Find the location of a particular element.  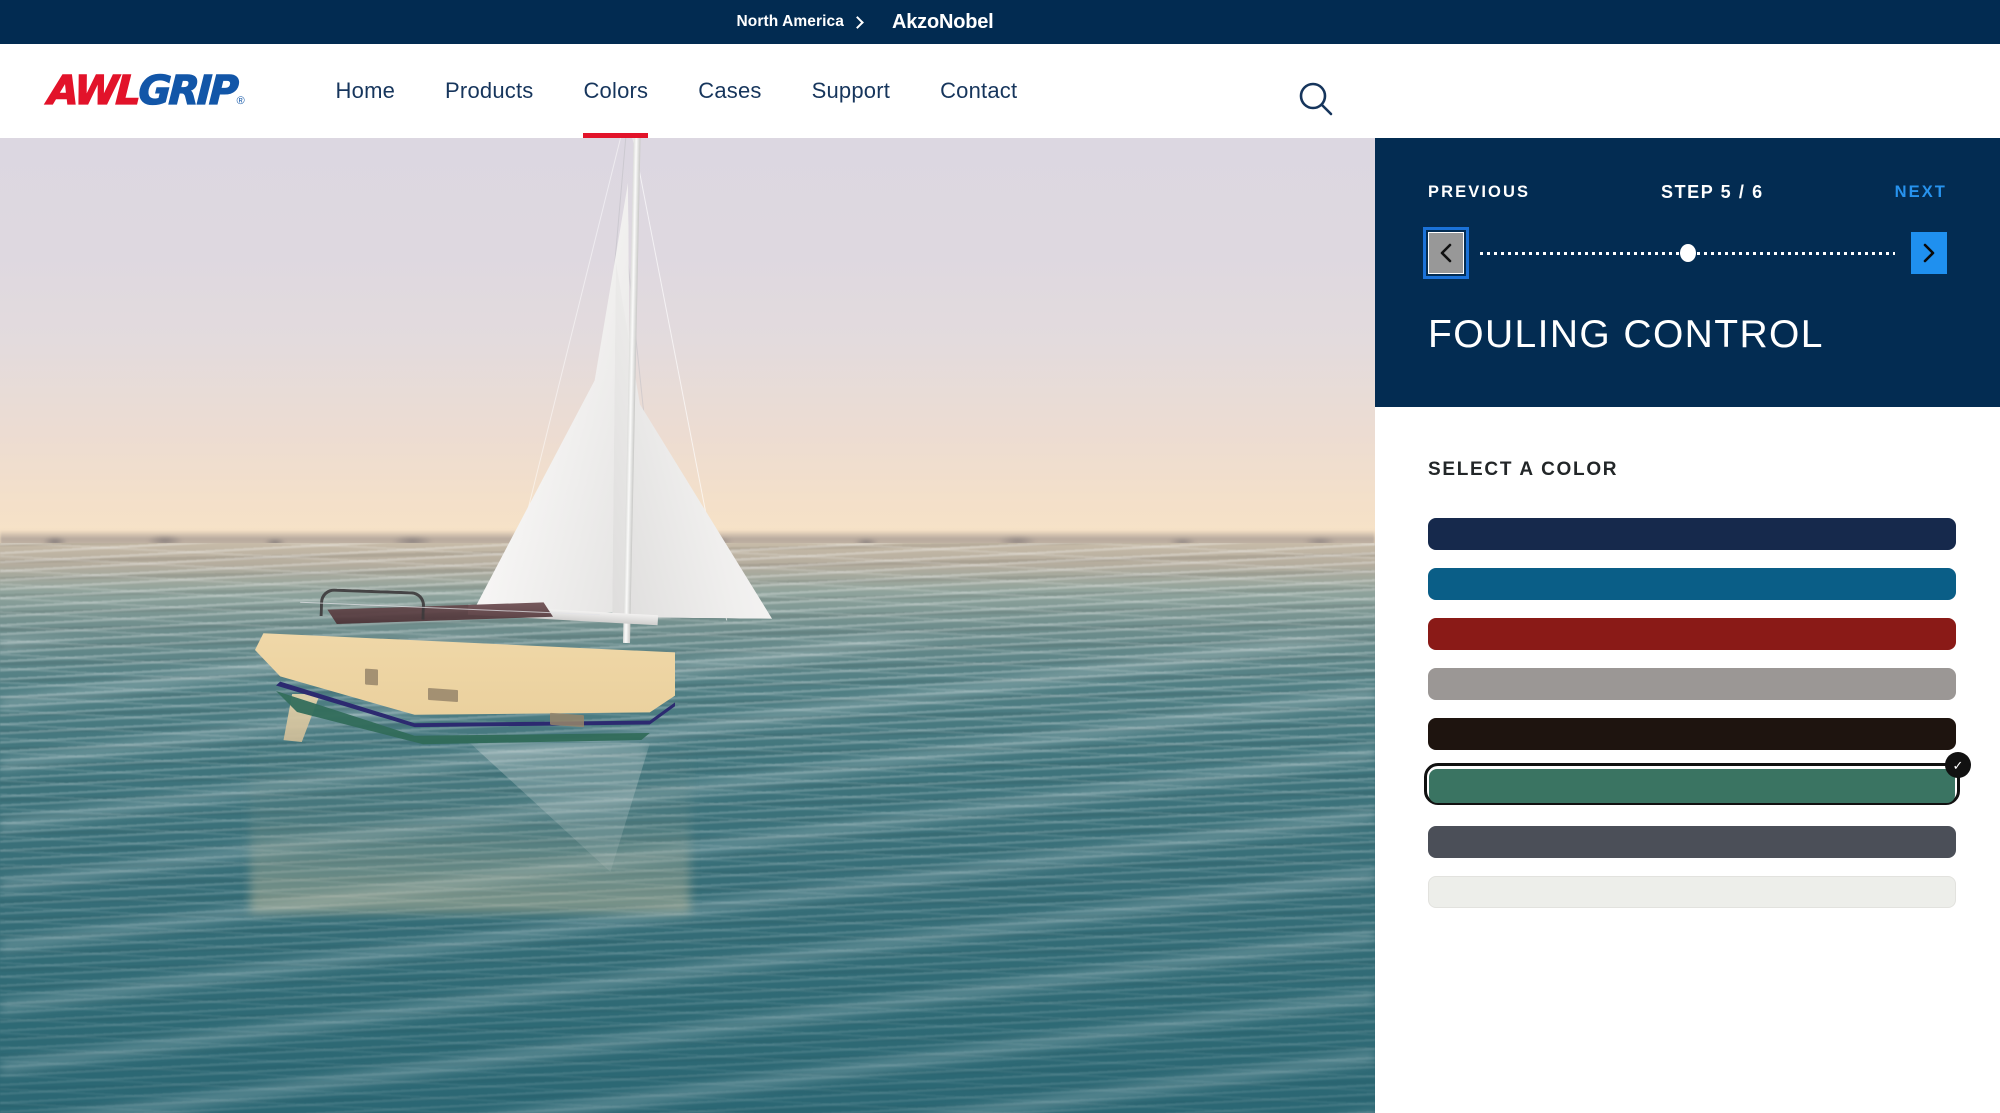

step-slider-row is located at coordinates (1685, 253).